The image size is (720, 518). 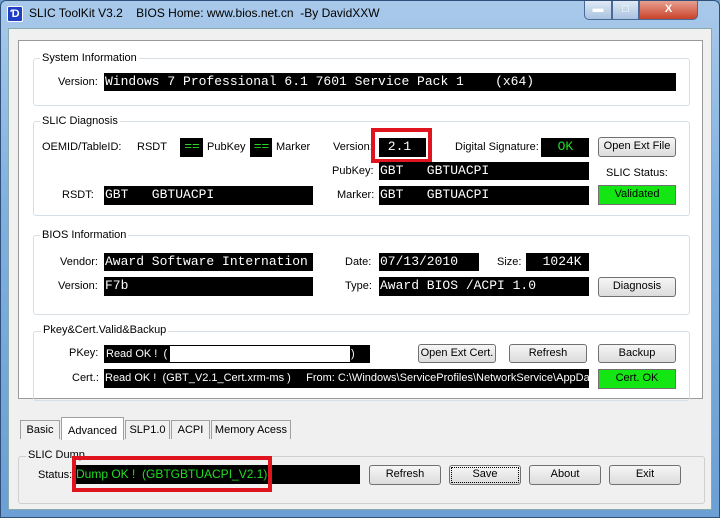 What do you see at coordinates (260, 354) in the screenshot?
I see `pkey-redacted` at bounding box center [260, 354].